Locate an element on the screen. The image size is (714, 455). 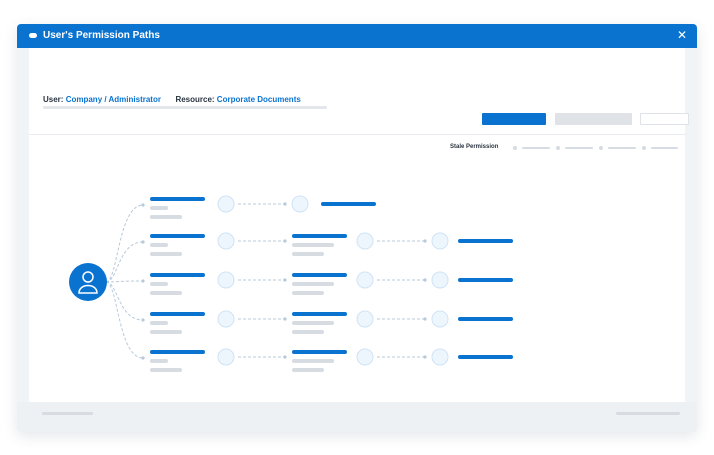
title-bar: User's Permission Paths ✕ is located at coordinates (357, 36).